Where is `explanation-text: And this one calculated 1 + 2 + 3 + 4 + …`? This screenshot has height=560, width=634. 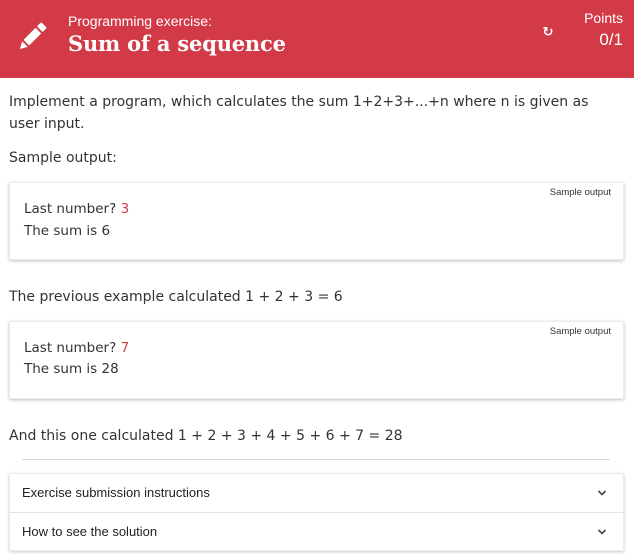 explanation-text: And this one calculated 1 + 2 + 3 + 4 + … is located at coordinates (206, 436).